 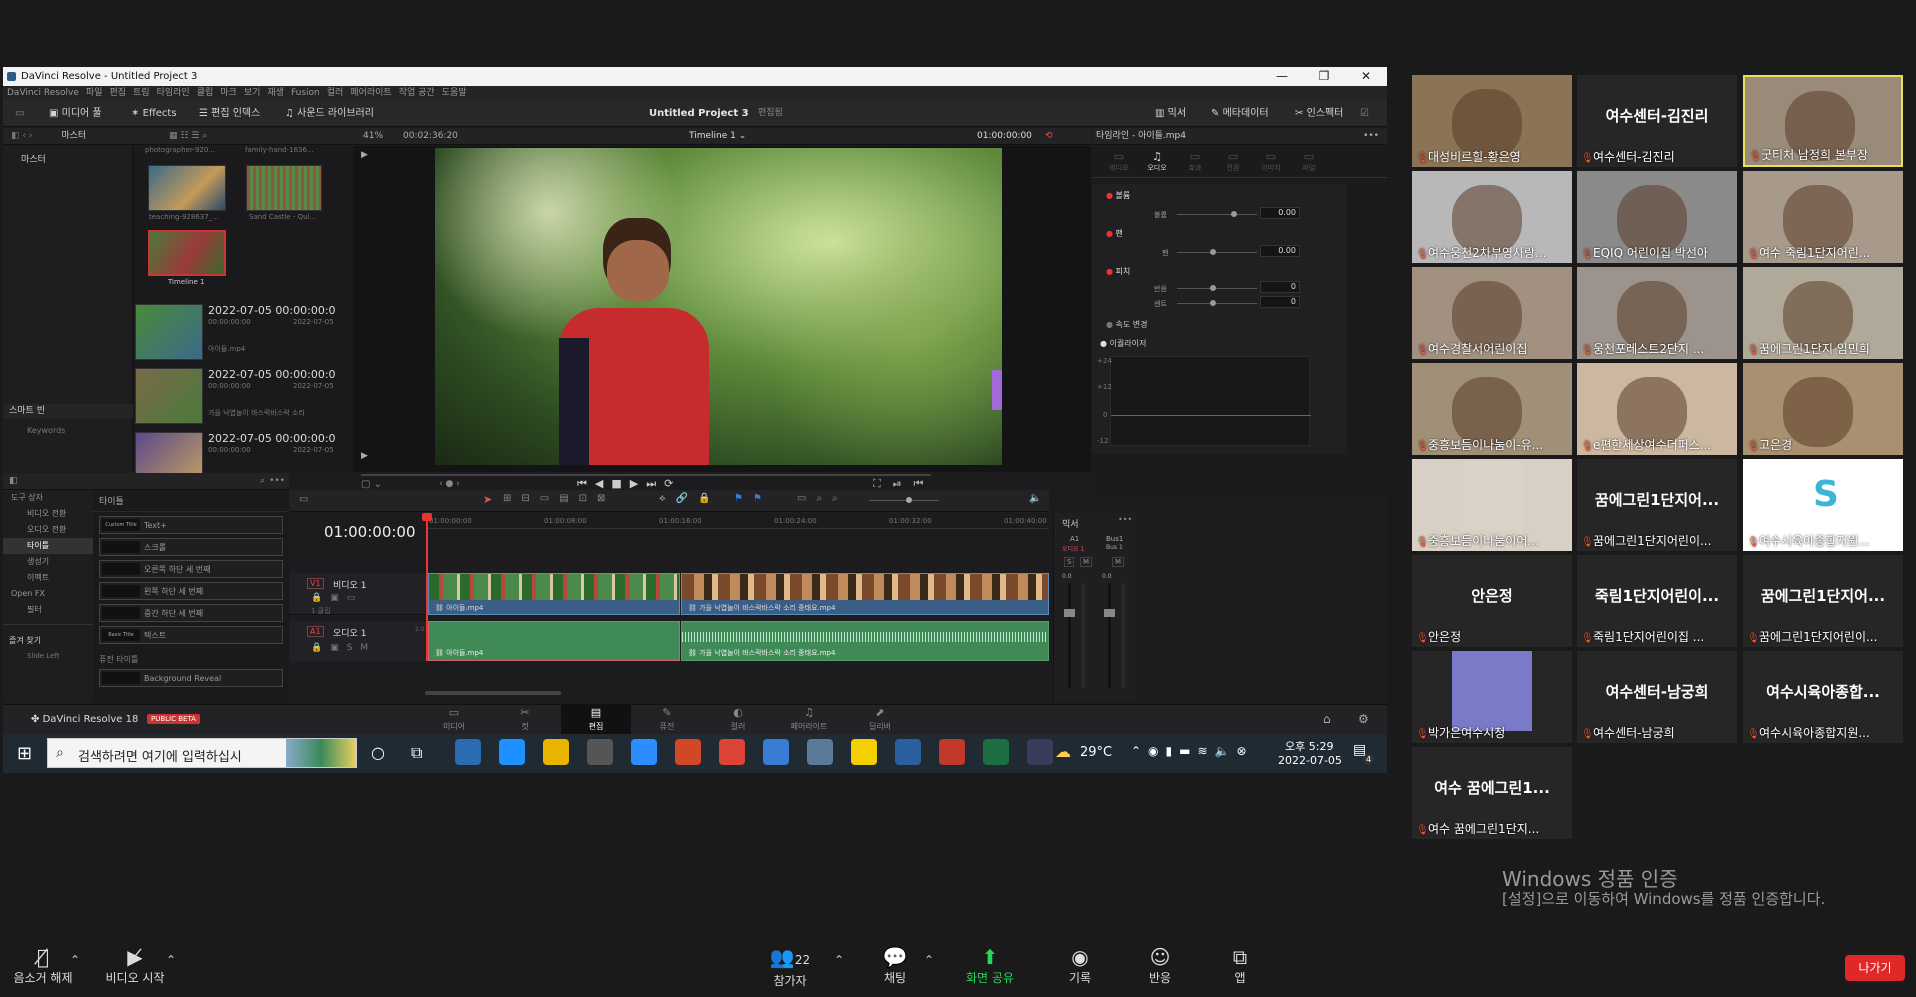 I want to click on record-button: ◉ 기록, so click(x=1080, y=965).